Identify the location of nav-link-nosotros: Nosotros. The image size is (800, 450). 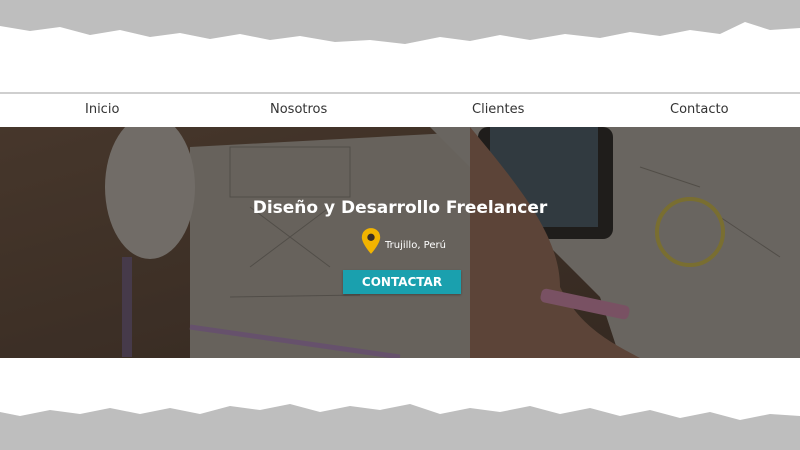
(298, 109).